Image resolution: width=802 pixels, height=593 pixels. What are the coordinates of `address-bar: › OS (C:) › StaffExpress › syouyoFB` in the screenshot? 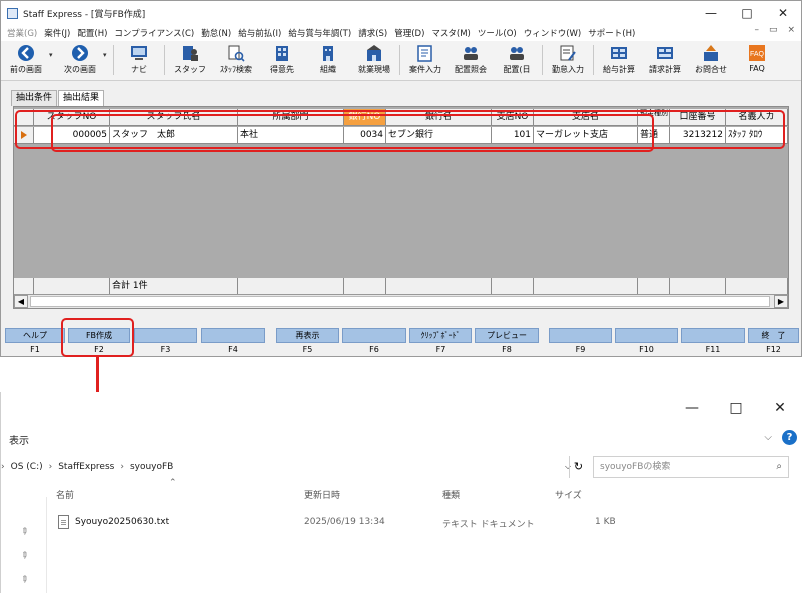 It's located at (296, 467).